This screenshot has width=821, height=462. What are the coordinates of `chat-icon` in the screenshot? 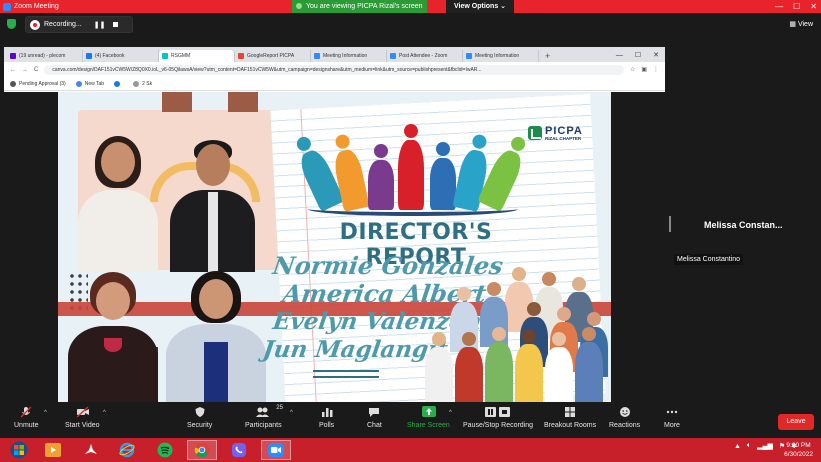 It's located at (374, 412).